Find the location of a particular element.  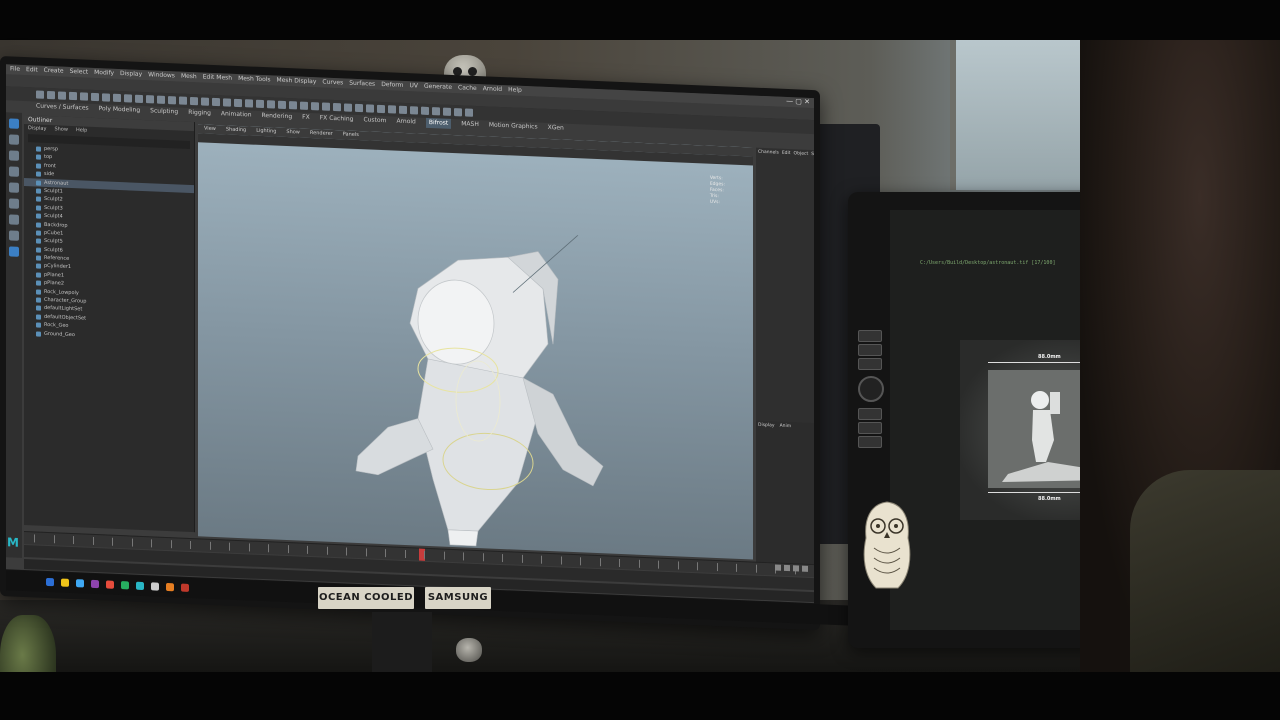

menu-item: Edit is located at coordinates (32, 70).